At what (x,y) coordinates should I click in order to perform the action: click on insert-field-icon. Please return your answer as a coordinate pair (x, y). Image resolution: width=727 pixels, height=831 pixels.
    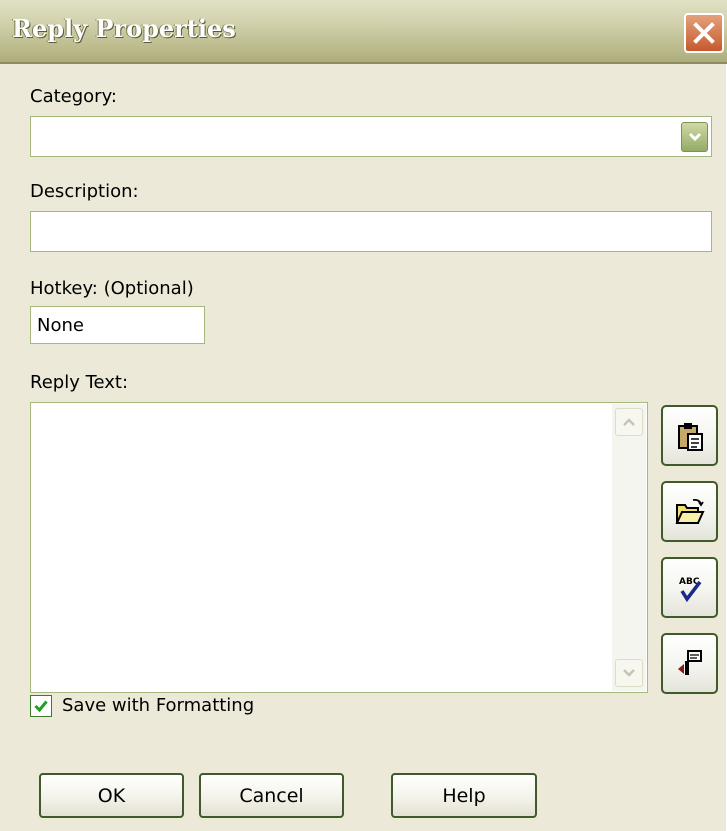
    Looking at the image, I should click on (689, 662).